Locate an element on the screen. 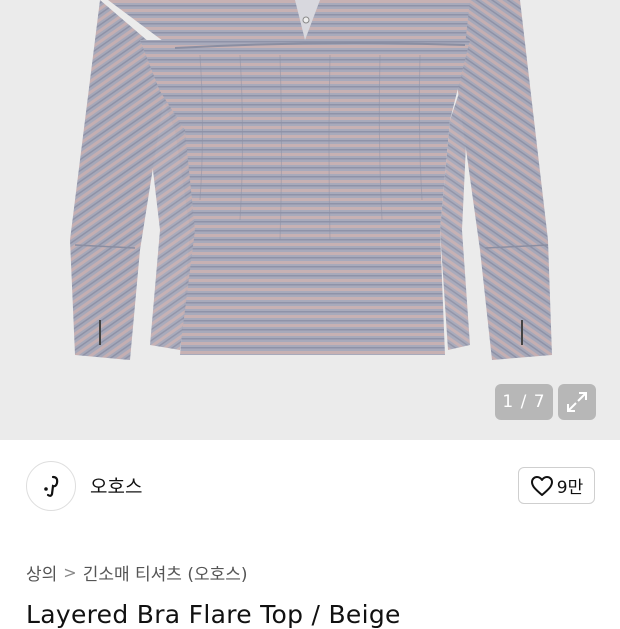 The height and width of the screenshot is (629, 620). like-button: 9만 is located at coordinates (556, 485).